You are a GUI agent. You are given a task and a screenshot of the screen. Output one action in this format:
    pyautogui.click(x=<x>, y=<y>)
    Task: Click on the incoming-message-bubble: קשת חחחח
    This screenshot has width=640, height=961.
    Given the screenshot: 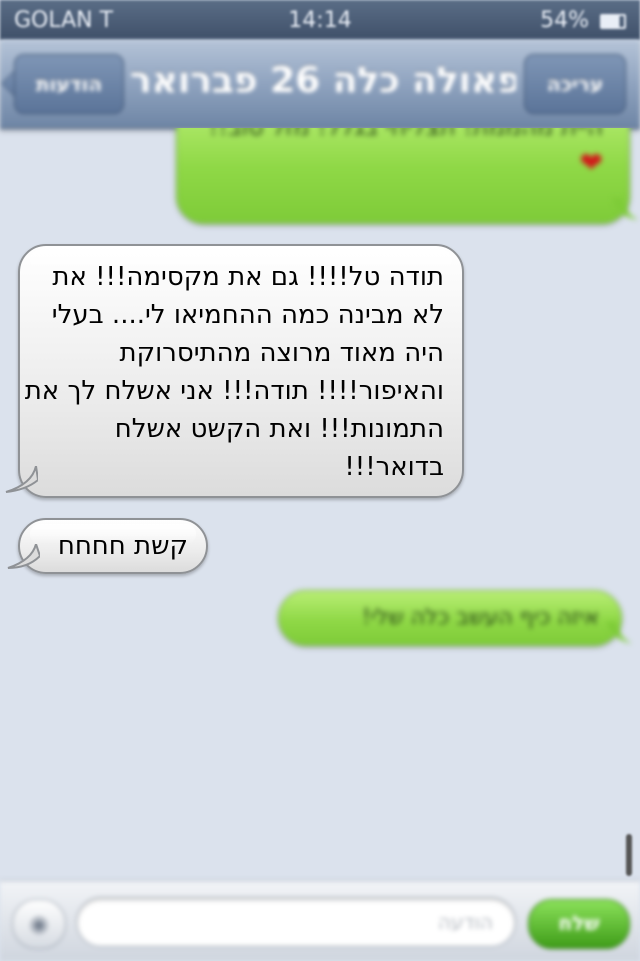 What is the action you would take?
    pyautogui.click(x=113, y=546)
    